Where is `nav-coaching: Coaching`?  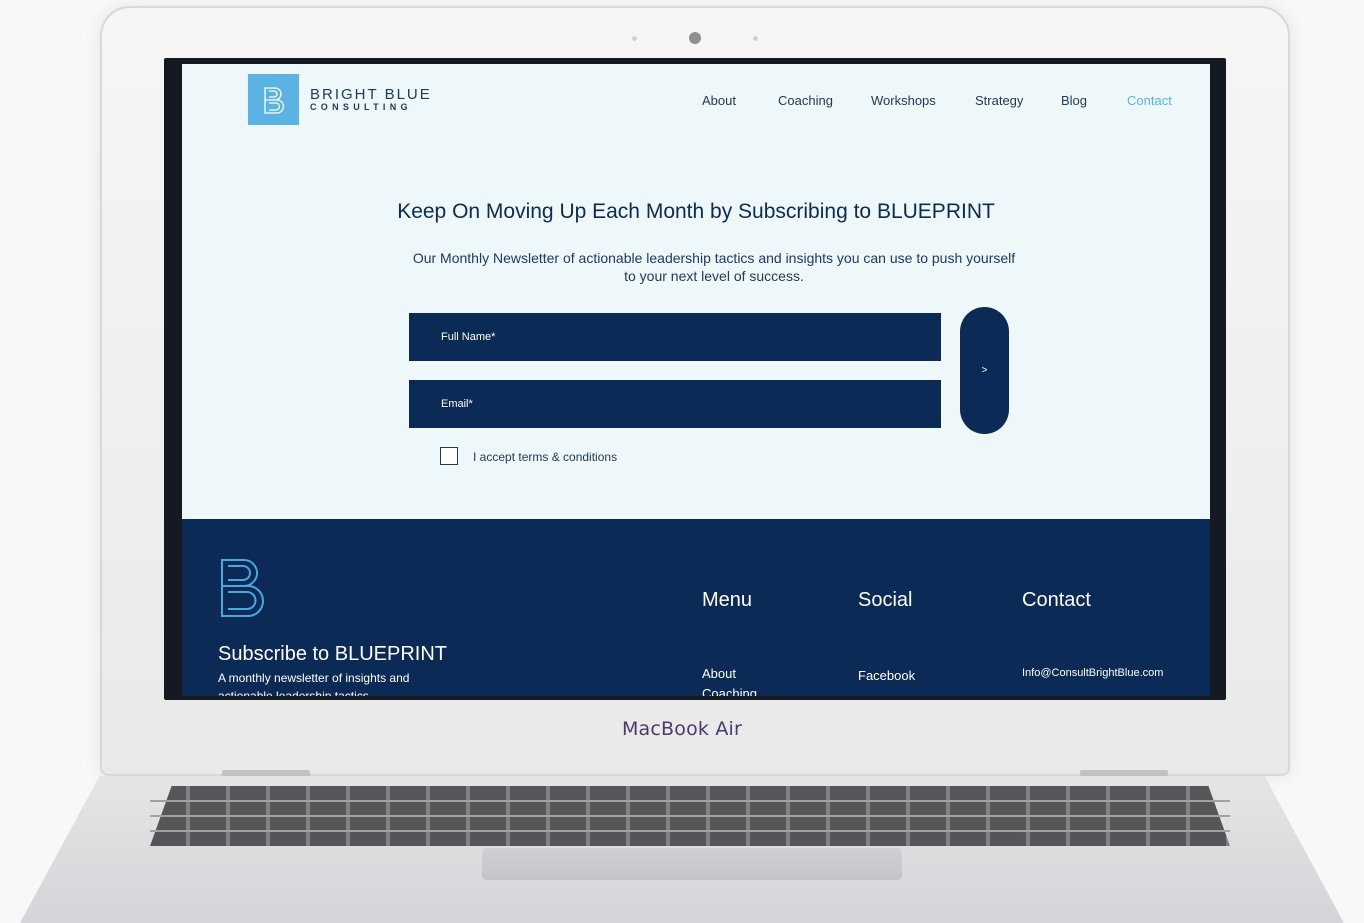
nav-coaching: Coaching is located at coordinates (805, 100).